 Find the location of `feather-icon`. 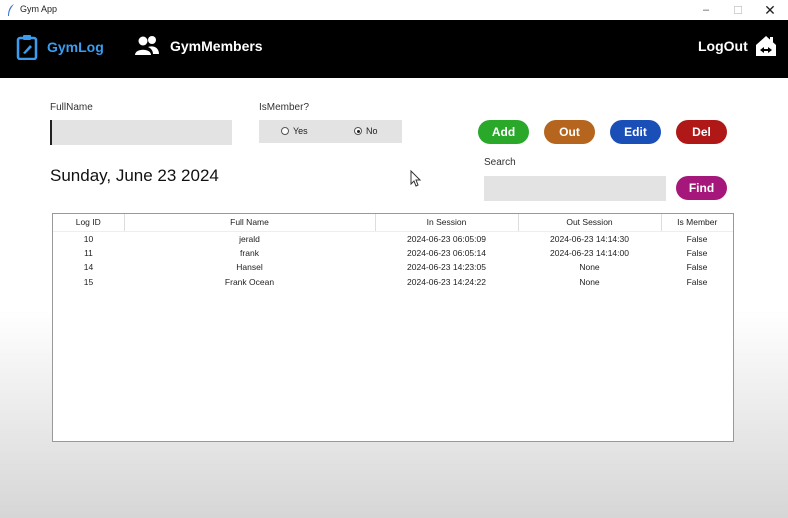

feather-icon is located at coordinates (11, 10).